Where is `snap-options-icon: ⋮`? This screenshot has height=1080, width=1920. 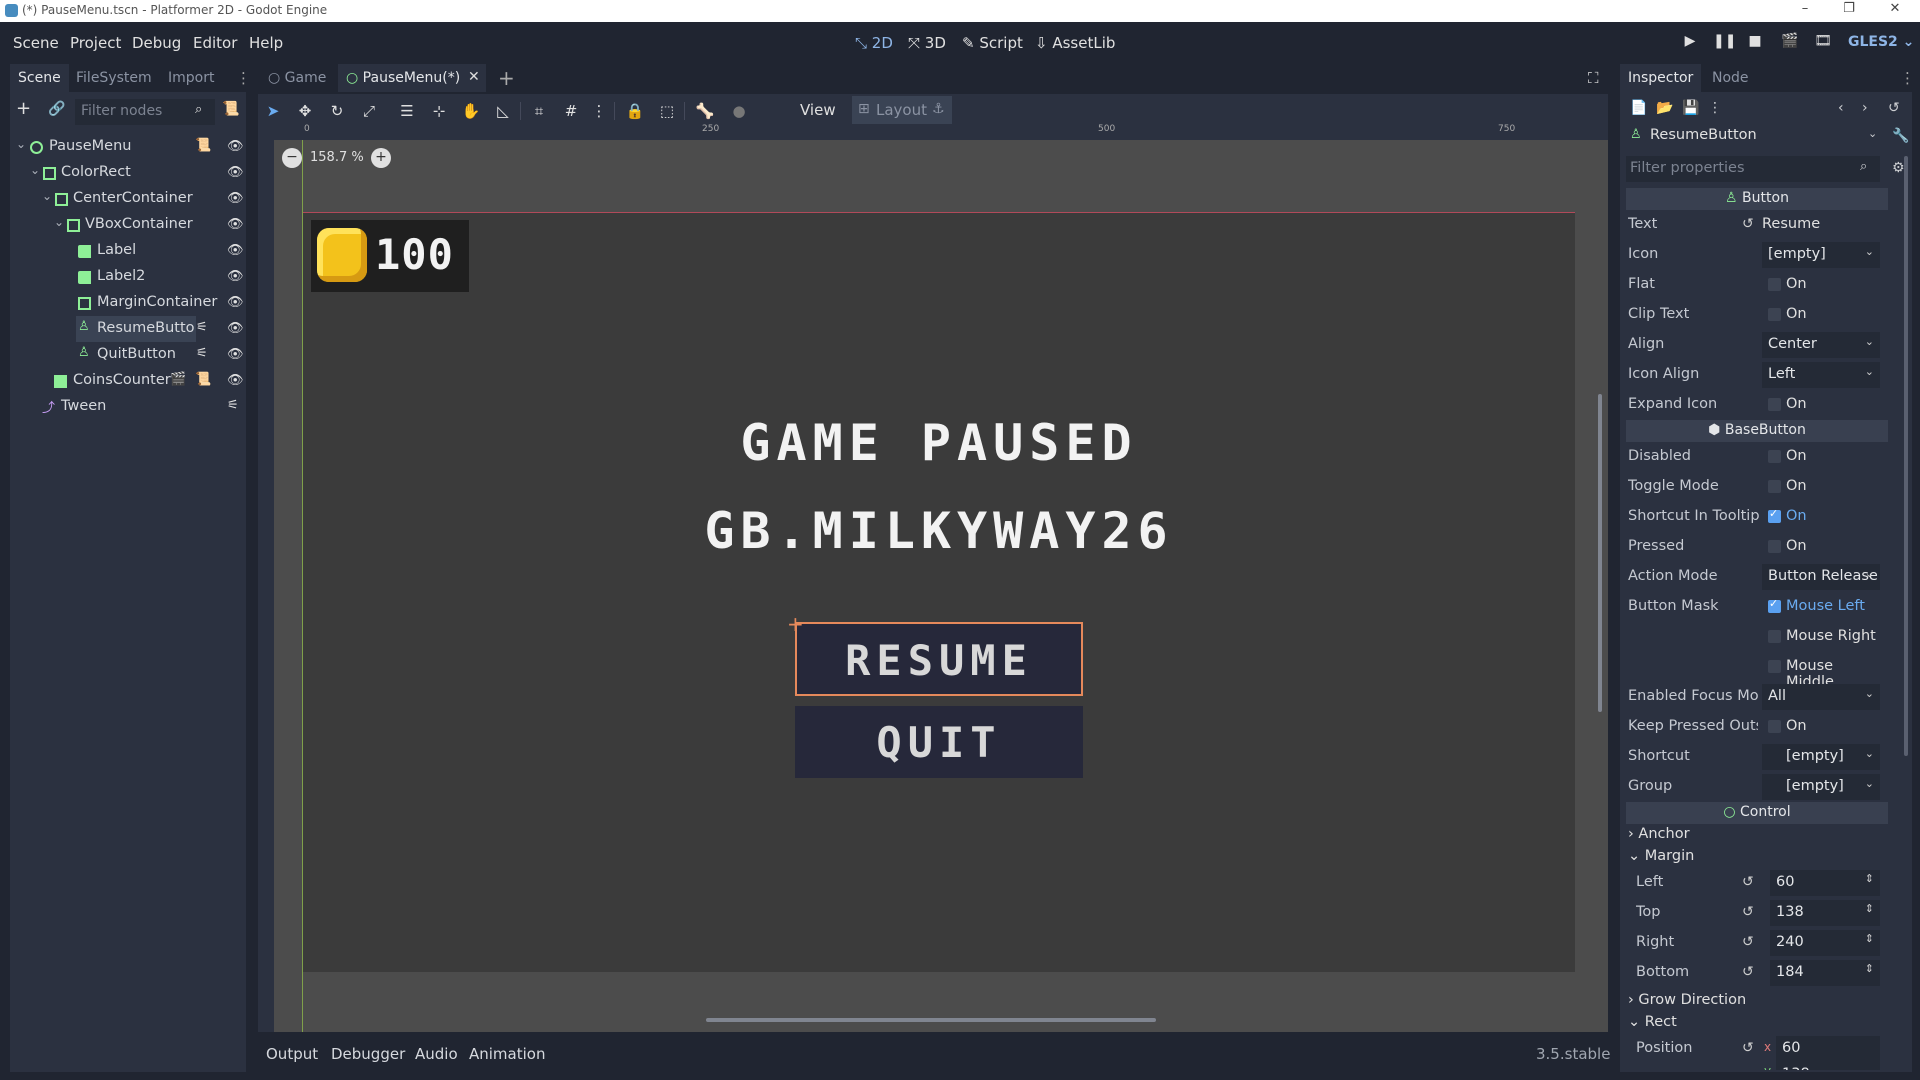
snap-options-icon: ⋮ is located at coordinates (599, 111).